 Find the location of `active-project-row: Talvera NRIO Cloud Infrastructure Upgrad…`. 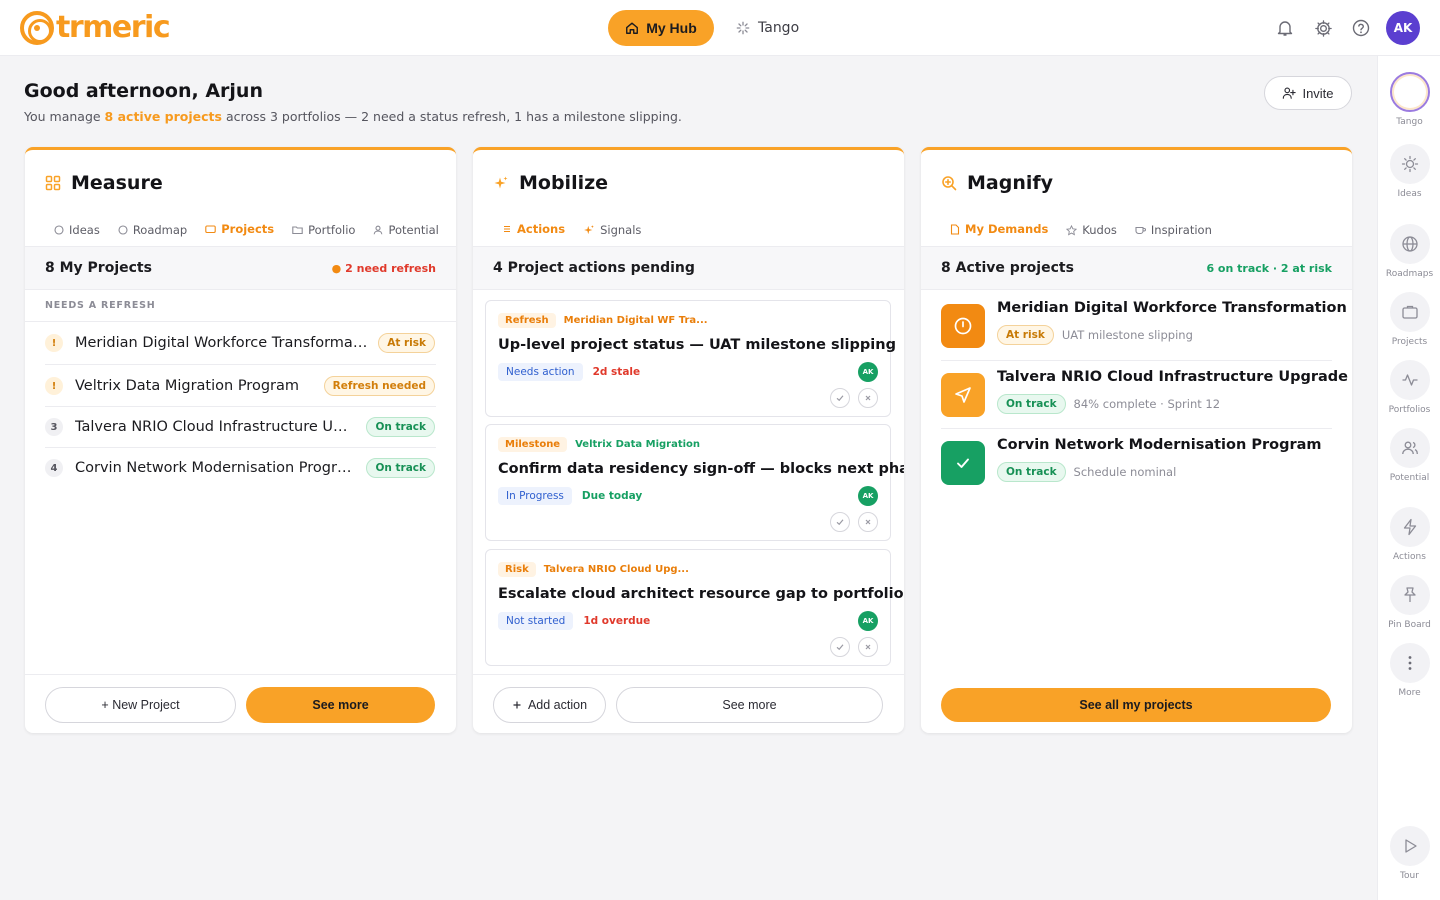

active-project-row: Talvera NRIO Cloud Infrastructure Upgrad… is located at coordinates (1144, 399).